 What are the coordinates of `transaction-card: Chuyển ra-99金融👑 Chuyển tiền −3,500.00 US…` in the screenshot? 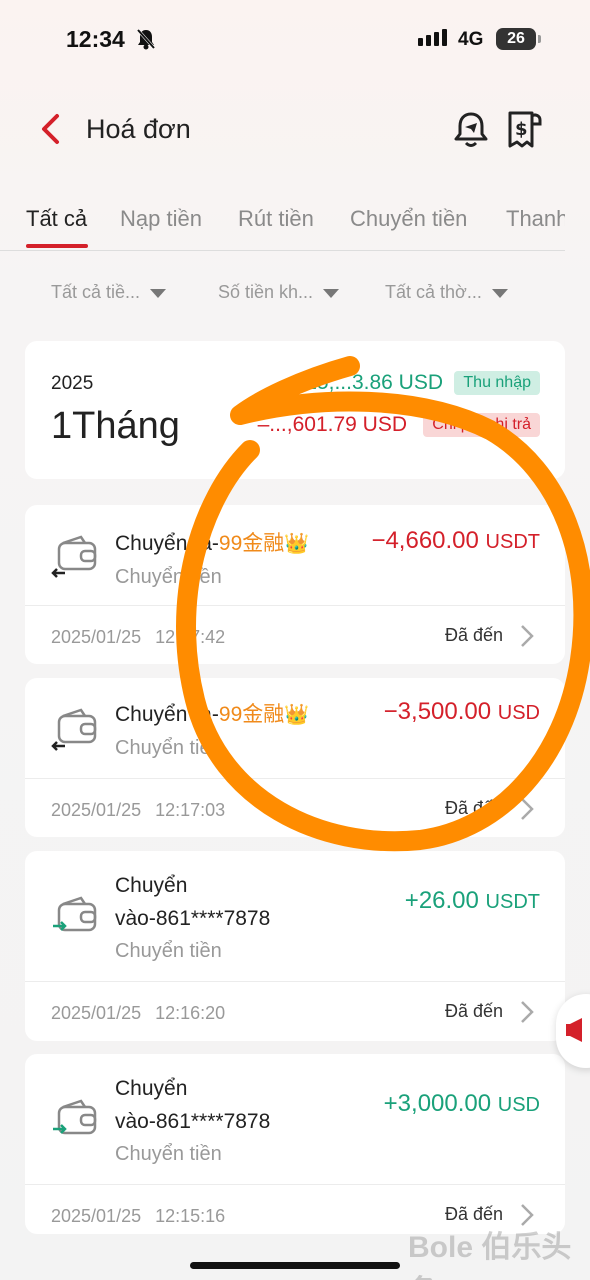 It's located at (295, 757).